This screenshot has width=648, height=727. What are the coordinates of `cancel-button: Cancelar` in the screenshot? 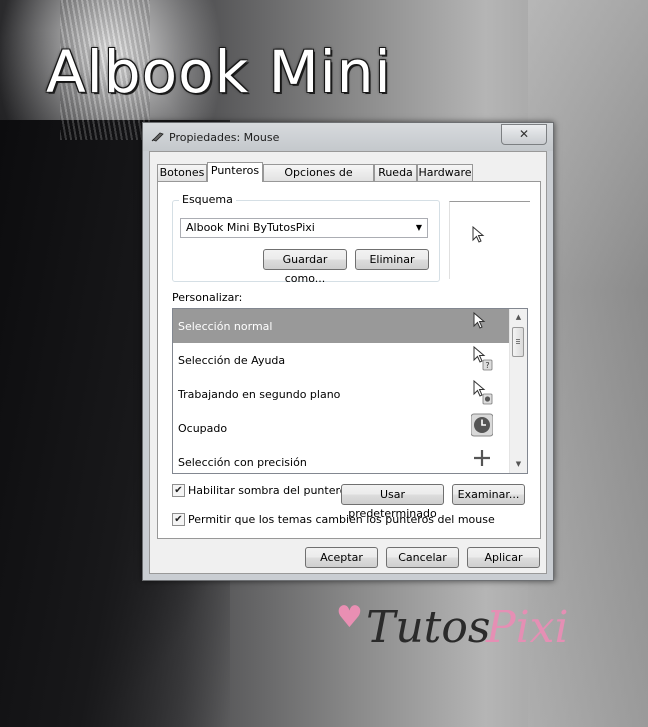 It's located at (422, 557).